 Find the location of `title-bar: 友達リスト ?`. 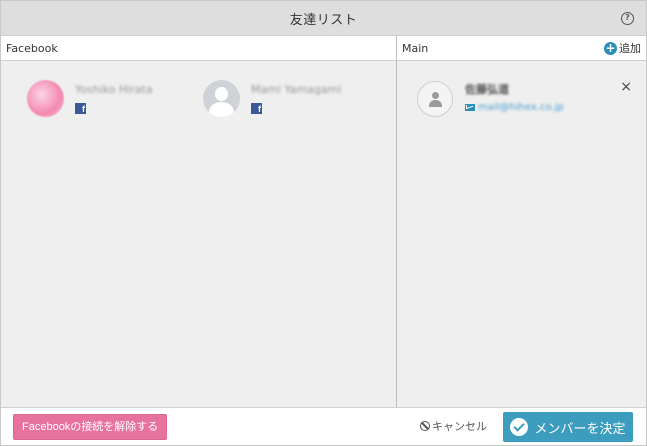

title-bar: 友達リスト ? is located at coordinates (323, 18).